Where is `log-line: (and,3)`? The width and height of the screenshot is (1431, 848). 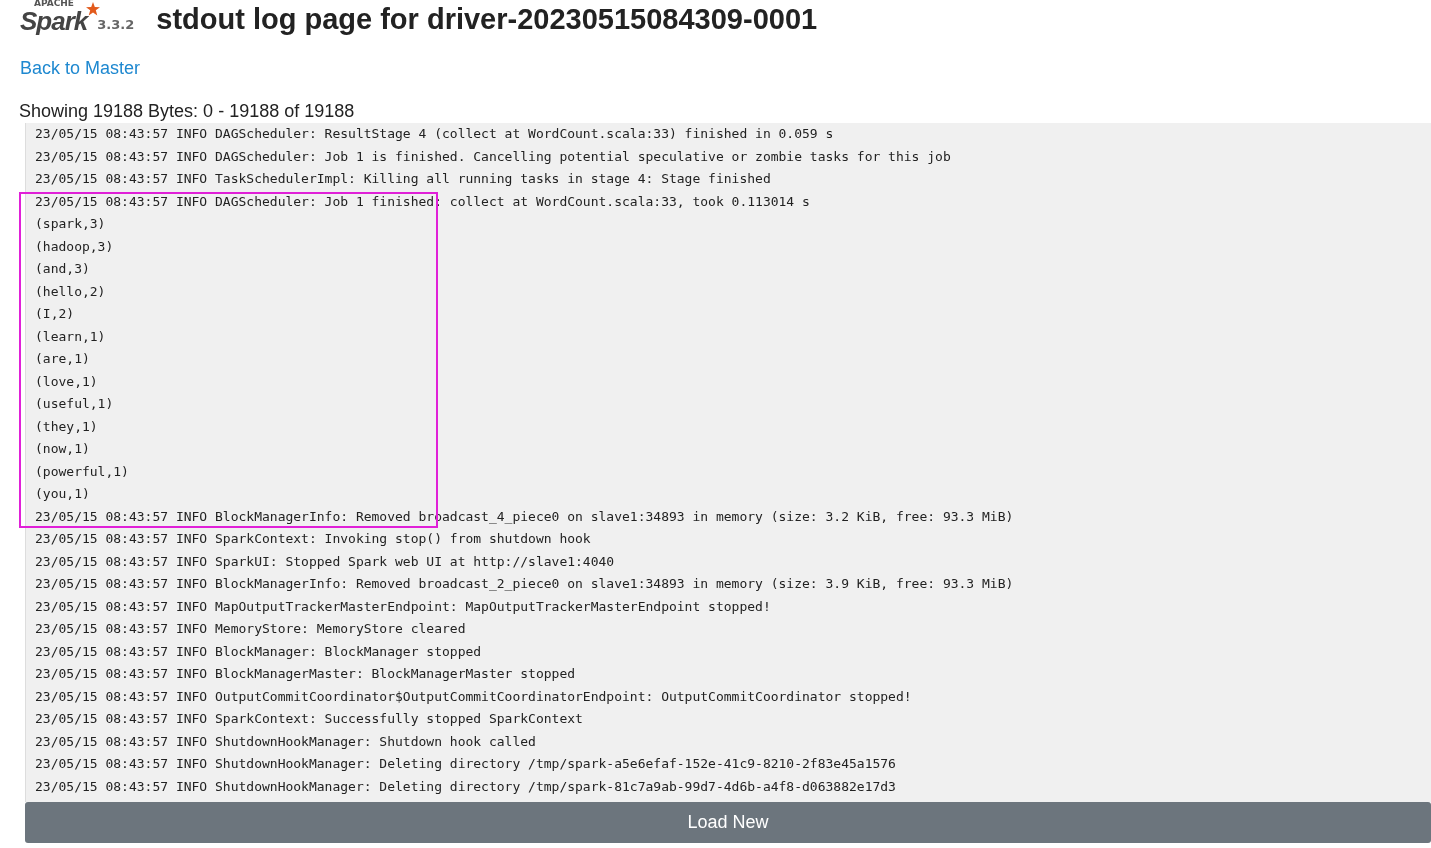
log-line: (and,3) is located at coordinates (63, 269).